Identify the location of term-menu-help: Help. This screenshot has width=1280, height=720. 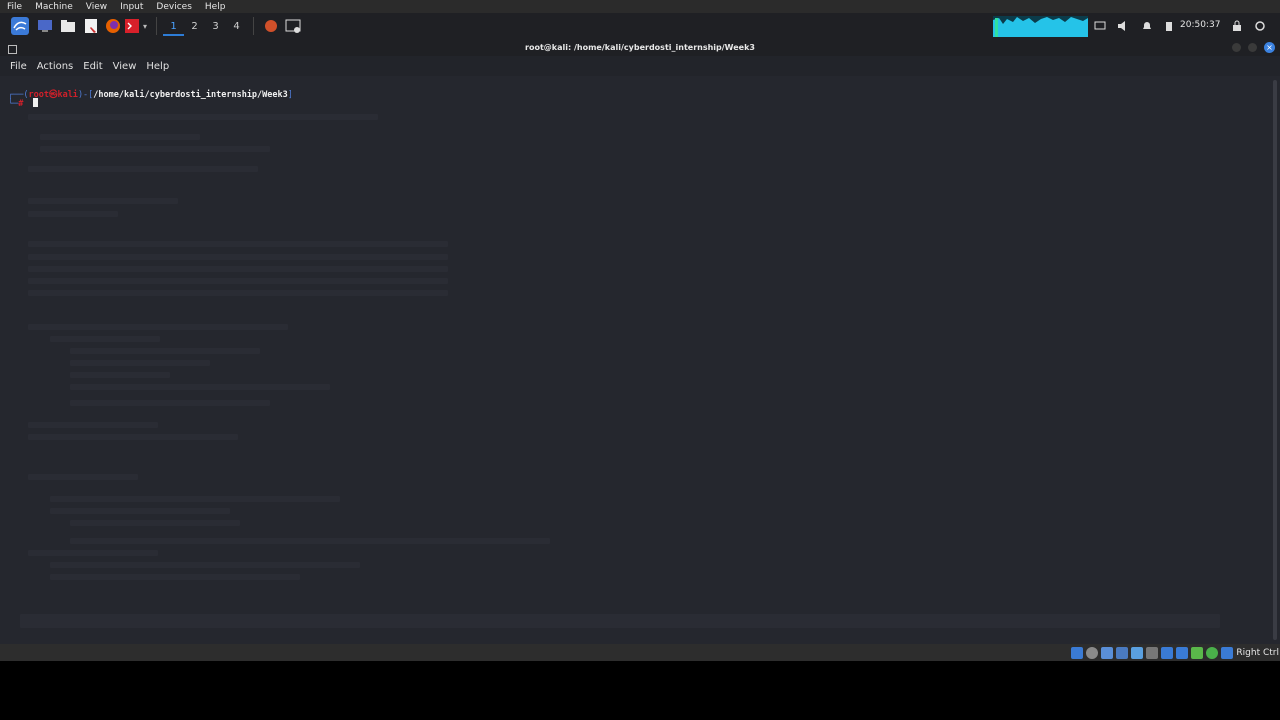
(157, 66).